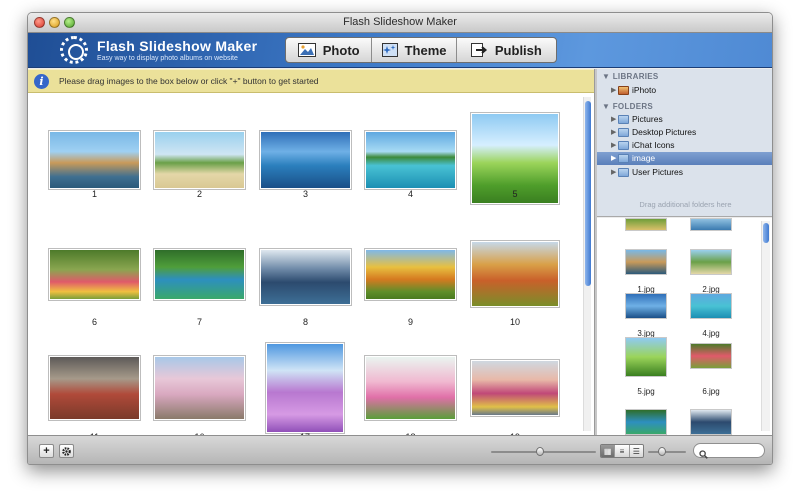  I want to click on file-name-label: 5.jpg, so click(646, 391).